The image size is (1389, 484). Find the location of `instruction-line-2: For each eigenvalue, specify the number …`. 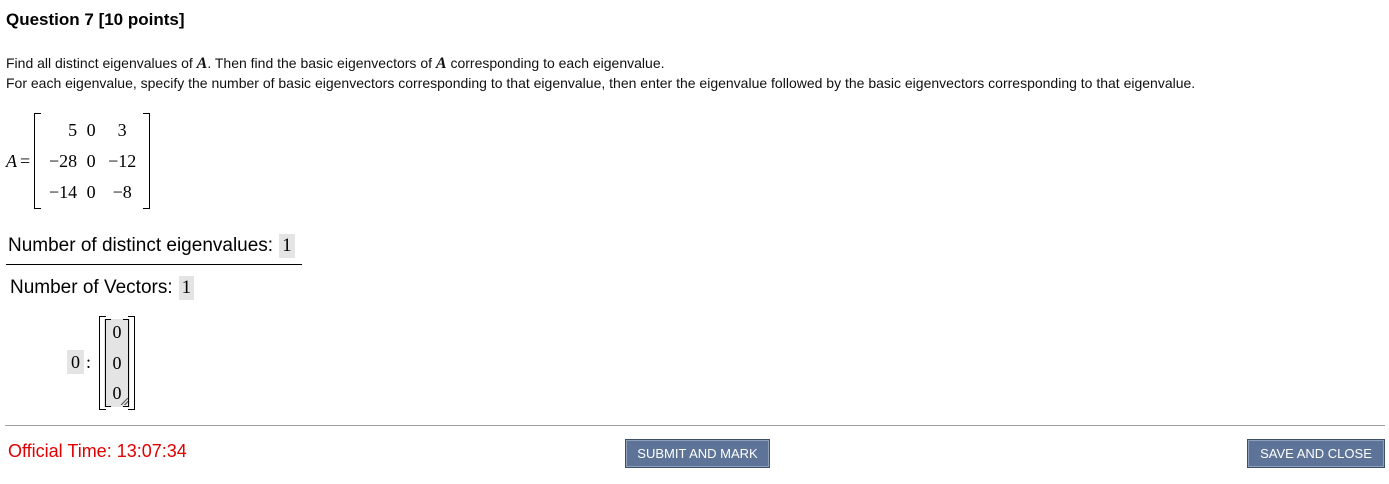

instruction-line-2: For each eigenvalue, specify the number … is located at coordinates (601, 83).